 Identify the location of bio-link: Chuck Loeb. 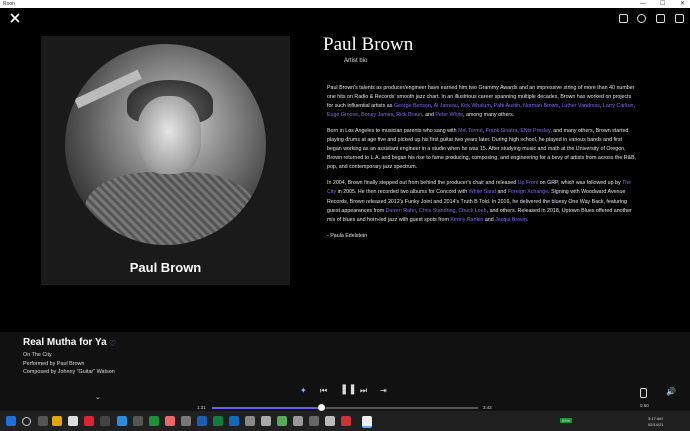
(472, 211).